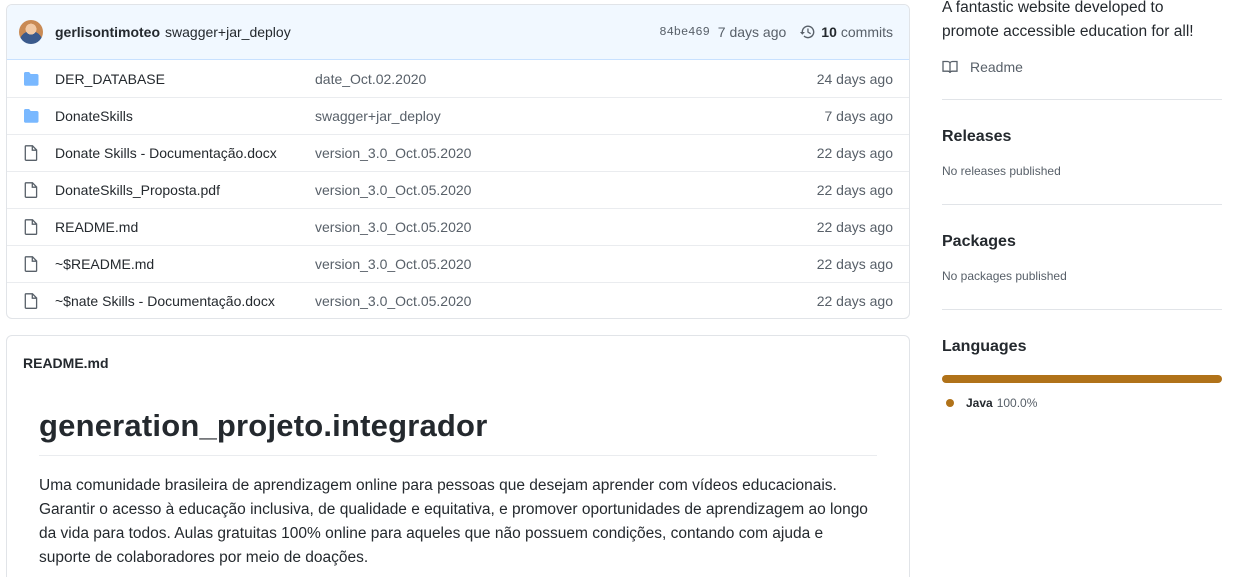 The image size is (1236, 577). What do you see at coordinates (185, 190) in the screenshot?
I see `file-name: DonateSkills_Proposta.pdf` at bounding box center [185, 190].